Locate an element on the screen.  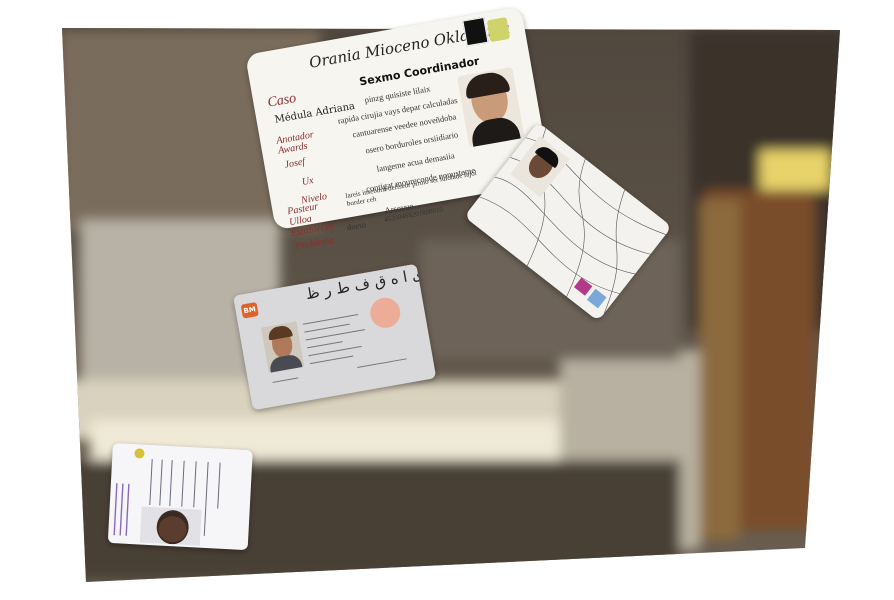
field-label: Anotador Awards is located at coordinates (295, 143).